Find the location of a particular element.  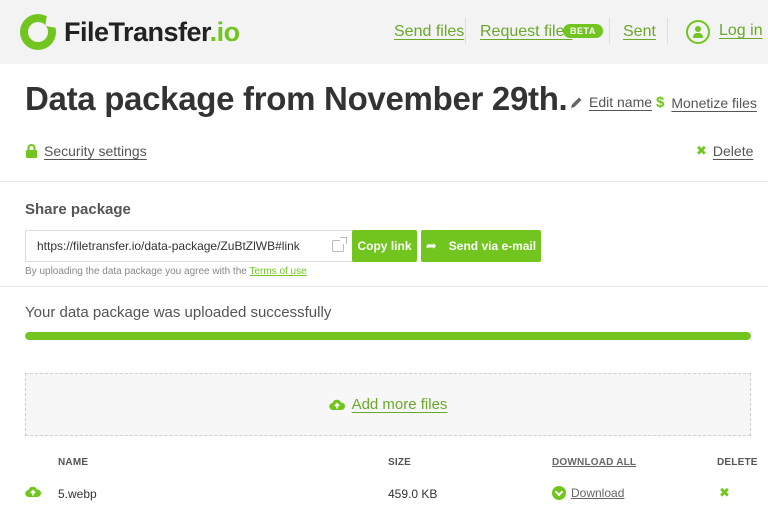

delete-package-label: Delete is located at coordinates (733, 151).